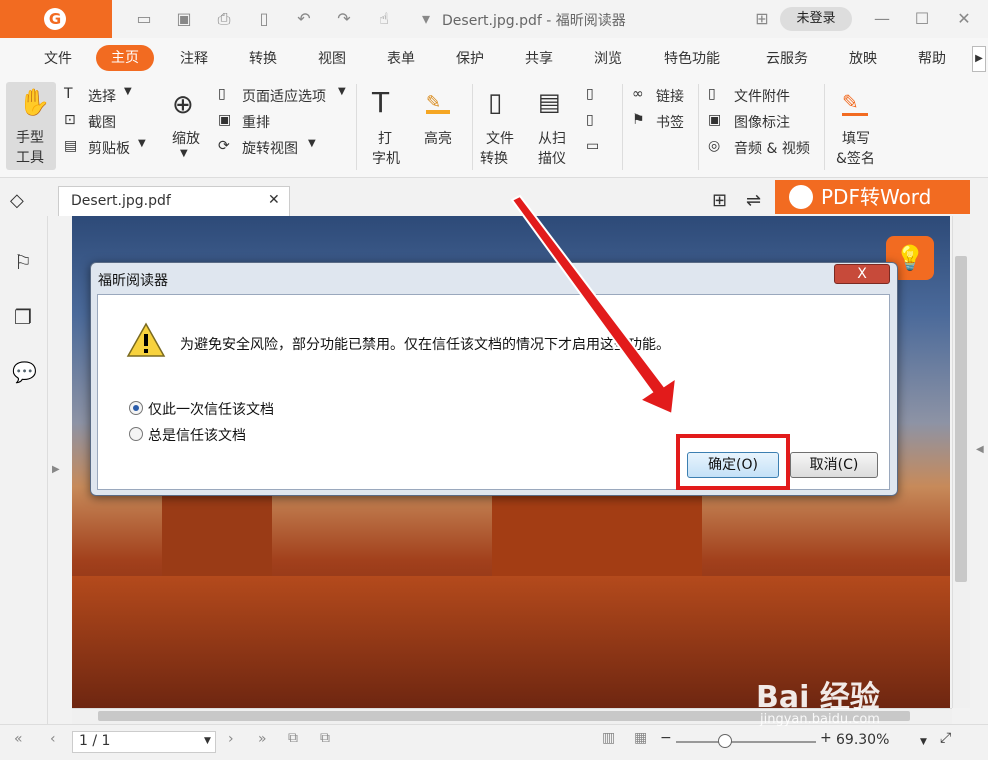 This screenshot has width=988, height=760. What do you see at coordinates (71, 146) in the screenshot?
I see `clipboard-icon: ▤` at bounding box center [71, 146].